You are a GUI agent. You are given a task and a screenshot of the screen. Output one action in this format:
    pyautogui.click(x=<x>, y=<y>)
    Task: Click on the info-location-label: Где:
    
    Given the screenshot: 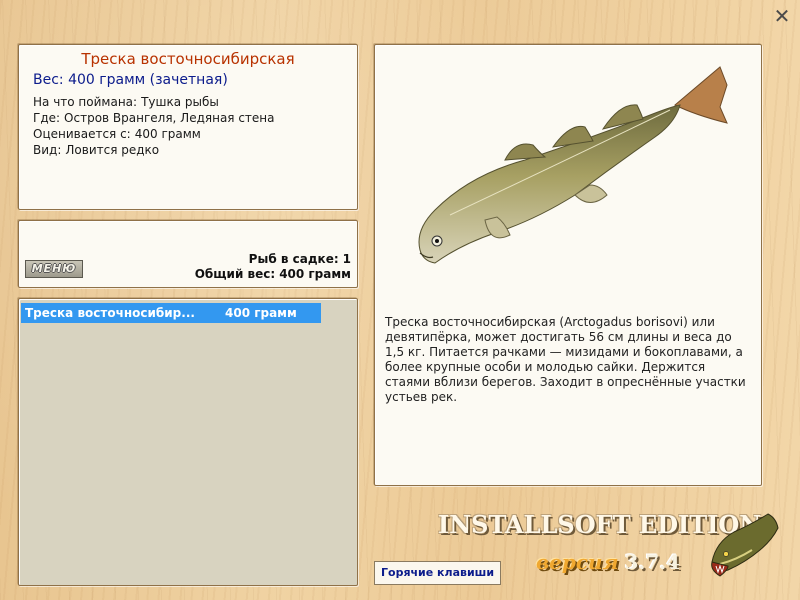 What is the action you would take?
    pyautogui.click(x=47, y=118)
    